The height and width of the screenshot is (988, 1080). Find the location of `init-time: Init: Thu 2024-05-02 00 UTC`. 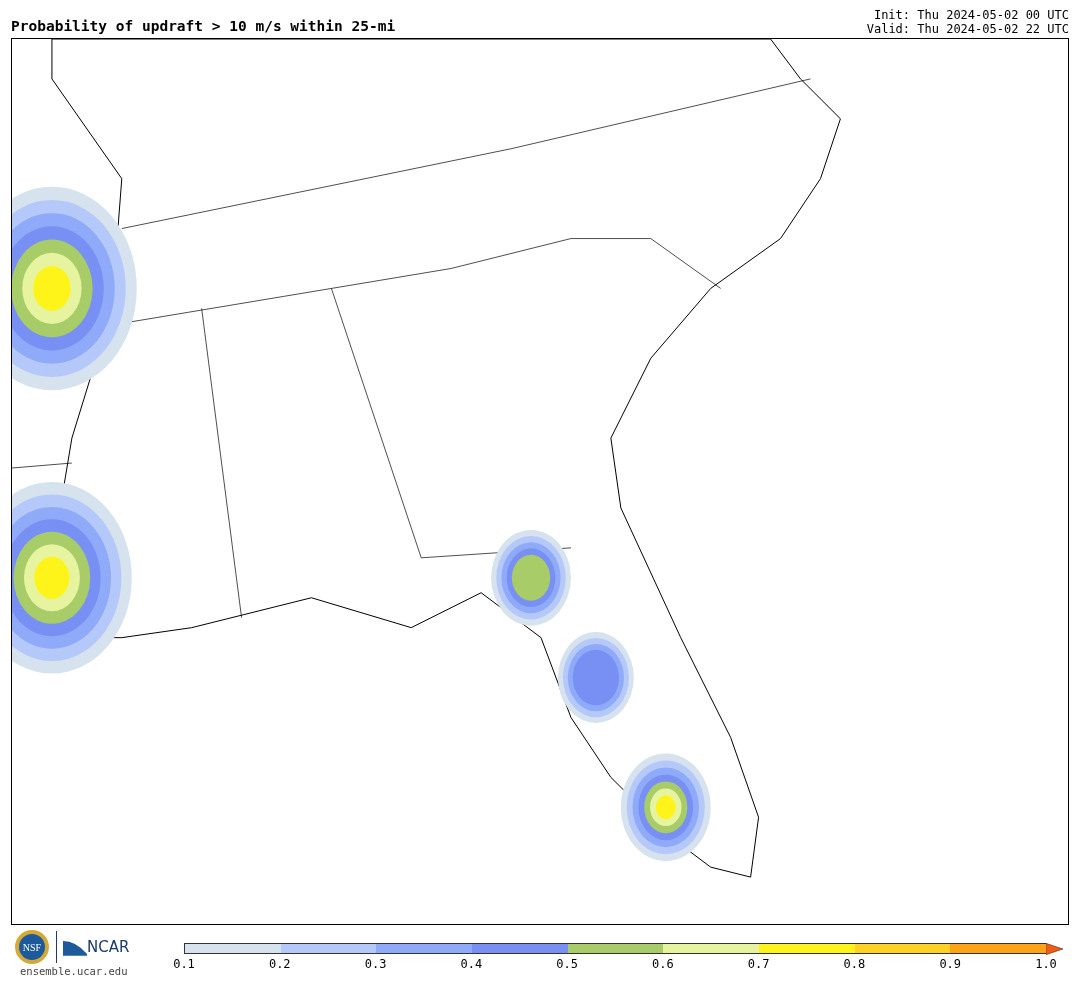

init-time: Init: Thu 2024-05-02 00 UTC is located at coordinates (971, 15).